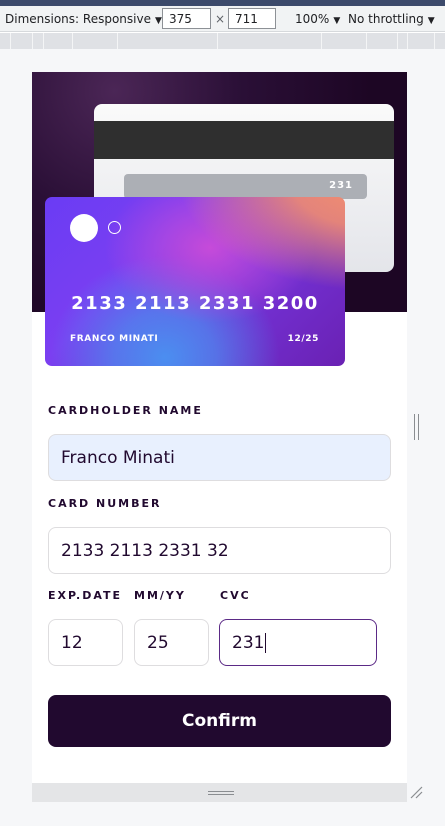 The width and height of the screenshot is (445, 826). I want to click on media-query-ruler, so click(222, 41).